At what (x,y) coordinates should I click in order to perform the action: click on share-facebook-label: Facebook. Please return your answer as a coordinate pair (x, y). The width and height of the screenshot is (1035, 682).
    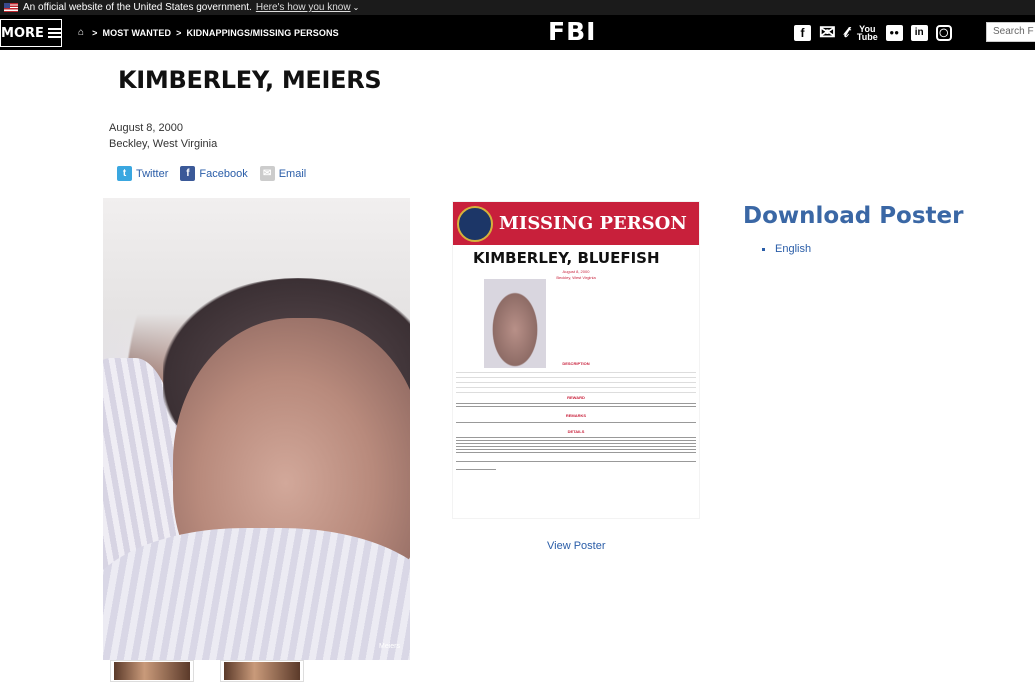
    Looking at the image, I should click on (223, 173).